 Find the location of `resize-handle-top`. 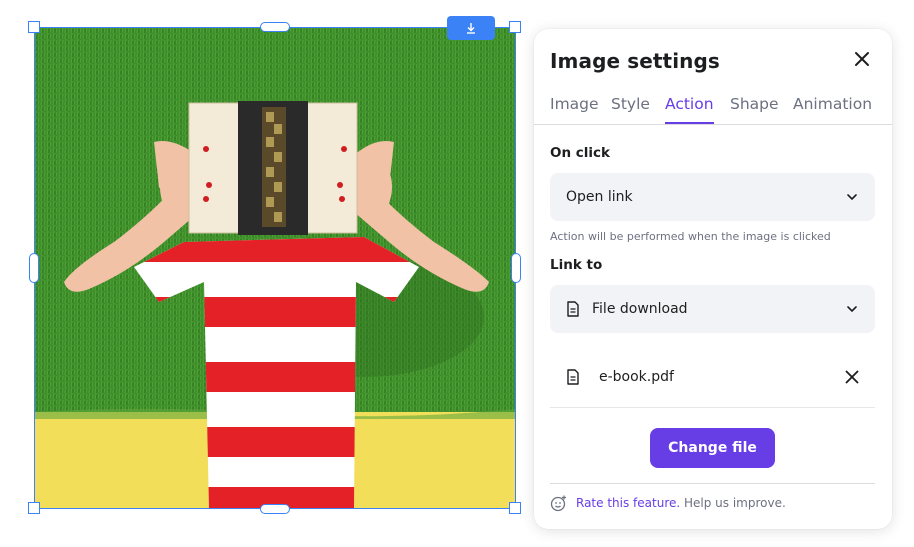

resize-handle-top is located at coordinates (275, 27).